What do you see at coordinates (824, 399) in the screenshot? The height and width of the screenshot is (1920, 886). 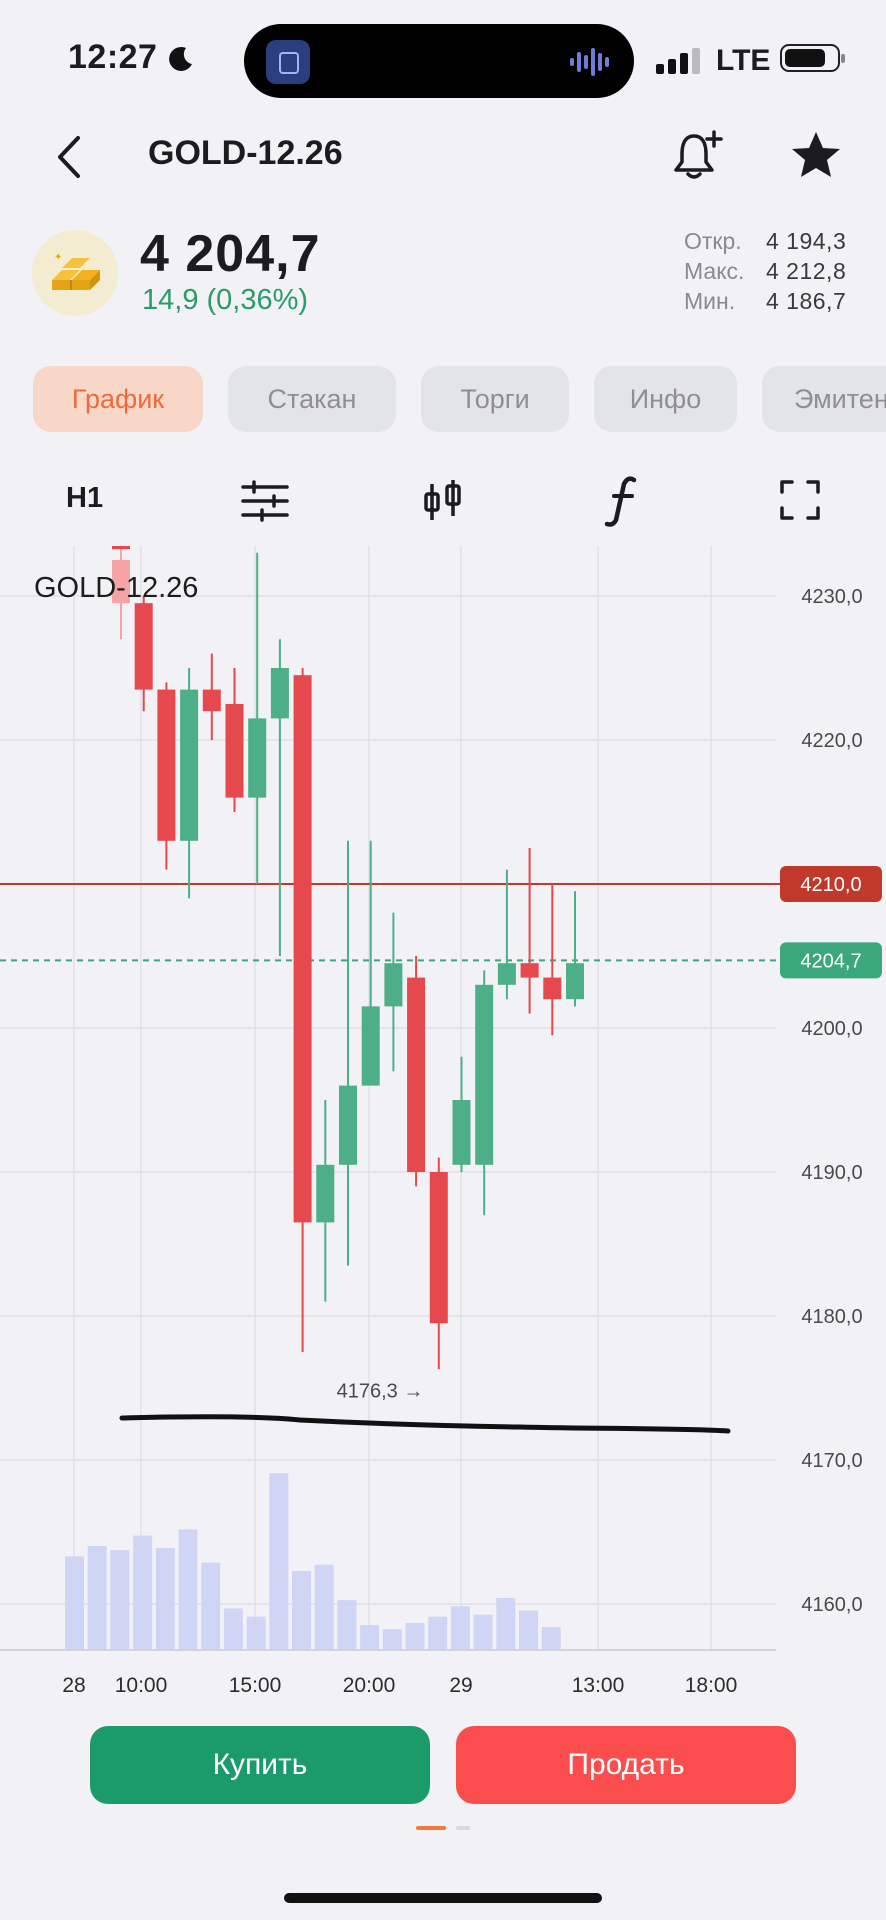 I see `tab-issuer: Эмитент` at bounding box center [824, 399].